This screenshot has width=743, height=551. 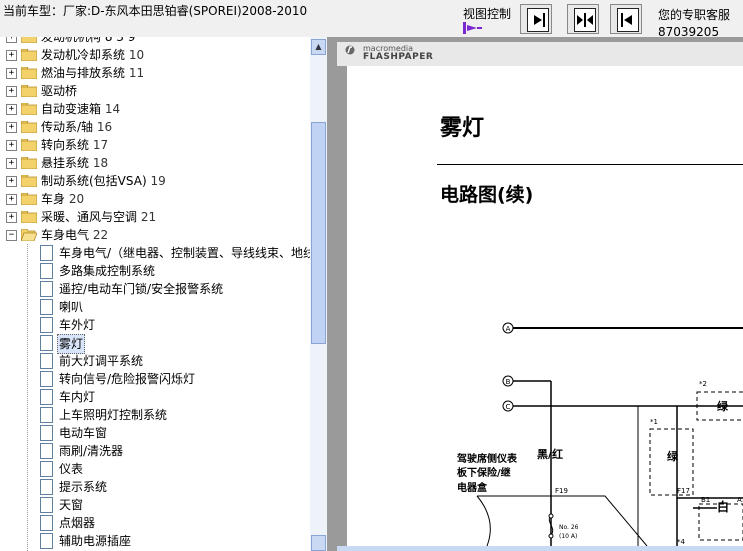 I want to click on tree-item-label: 辅助电源插座, so click(x=95, y=541).